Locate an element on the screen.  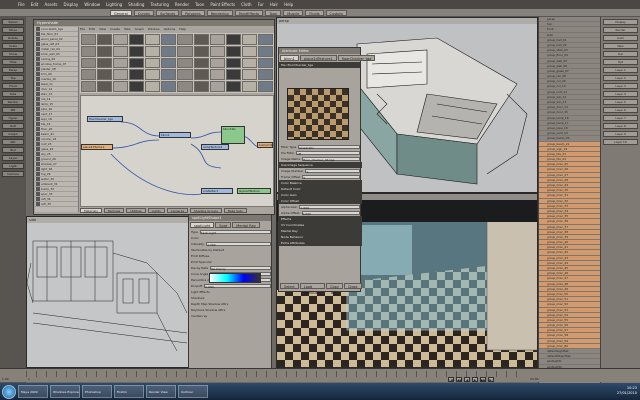
taskbar-item: Maya 2009 is located at coordinates (33, 391).